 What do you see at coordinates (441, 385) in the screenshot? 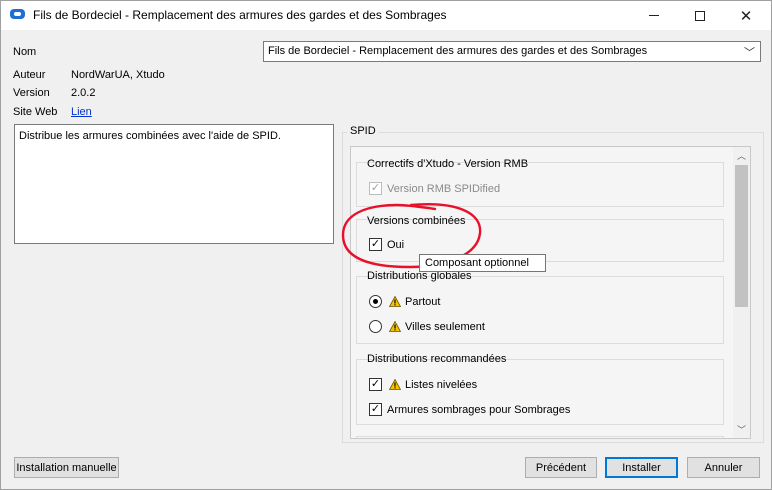
I see `option-listes-nivelees-label: Listes nivelées` at bounding box center [441, 385].